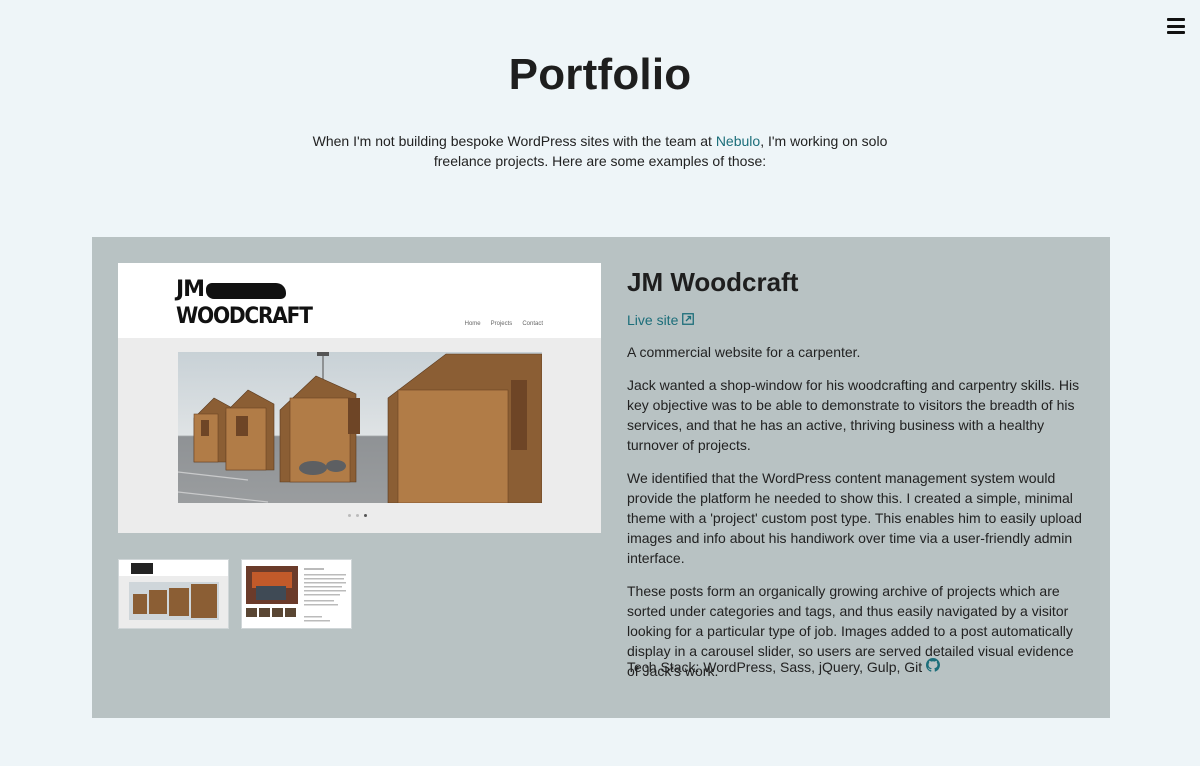 This screenshot has width=1200, height=766. What do you see at coordinates (738, 141) in the screenshot?
I see `nebulo-link: Nebulo` at bounding box center [738, 141].